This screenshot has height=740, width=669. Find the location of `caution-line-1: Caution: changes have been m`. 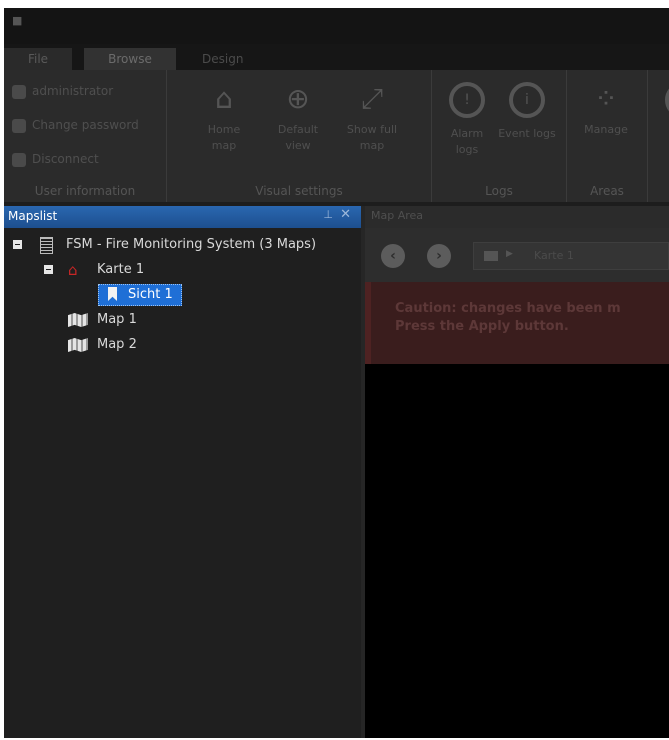

caution-line-1: Caution: changes have been m is located at coordinates (508, 308).